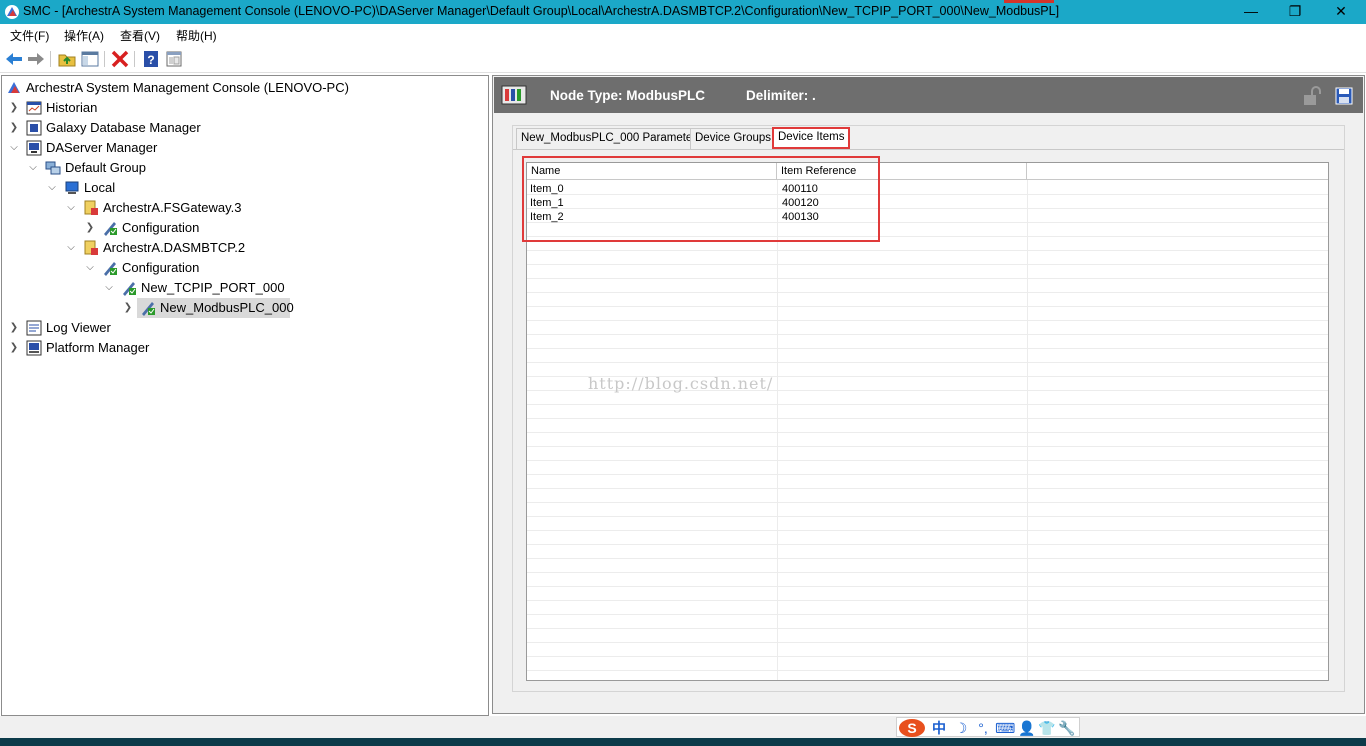 Image resolution: width=1366 pixels, height=746 pixels. What do you see at coordinates (799, 217) in the screenshot?
I see `cell-item-reference: 400130` at bounding box center [799, 217].